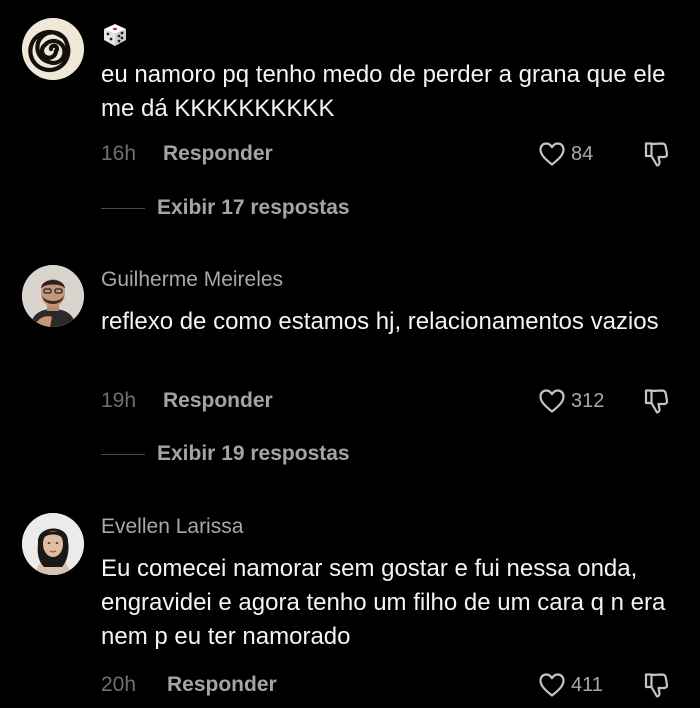  I want to click on spiral-icon, so click(53, 49).